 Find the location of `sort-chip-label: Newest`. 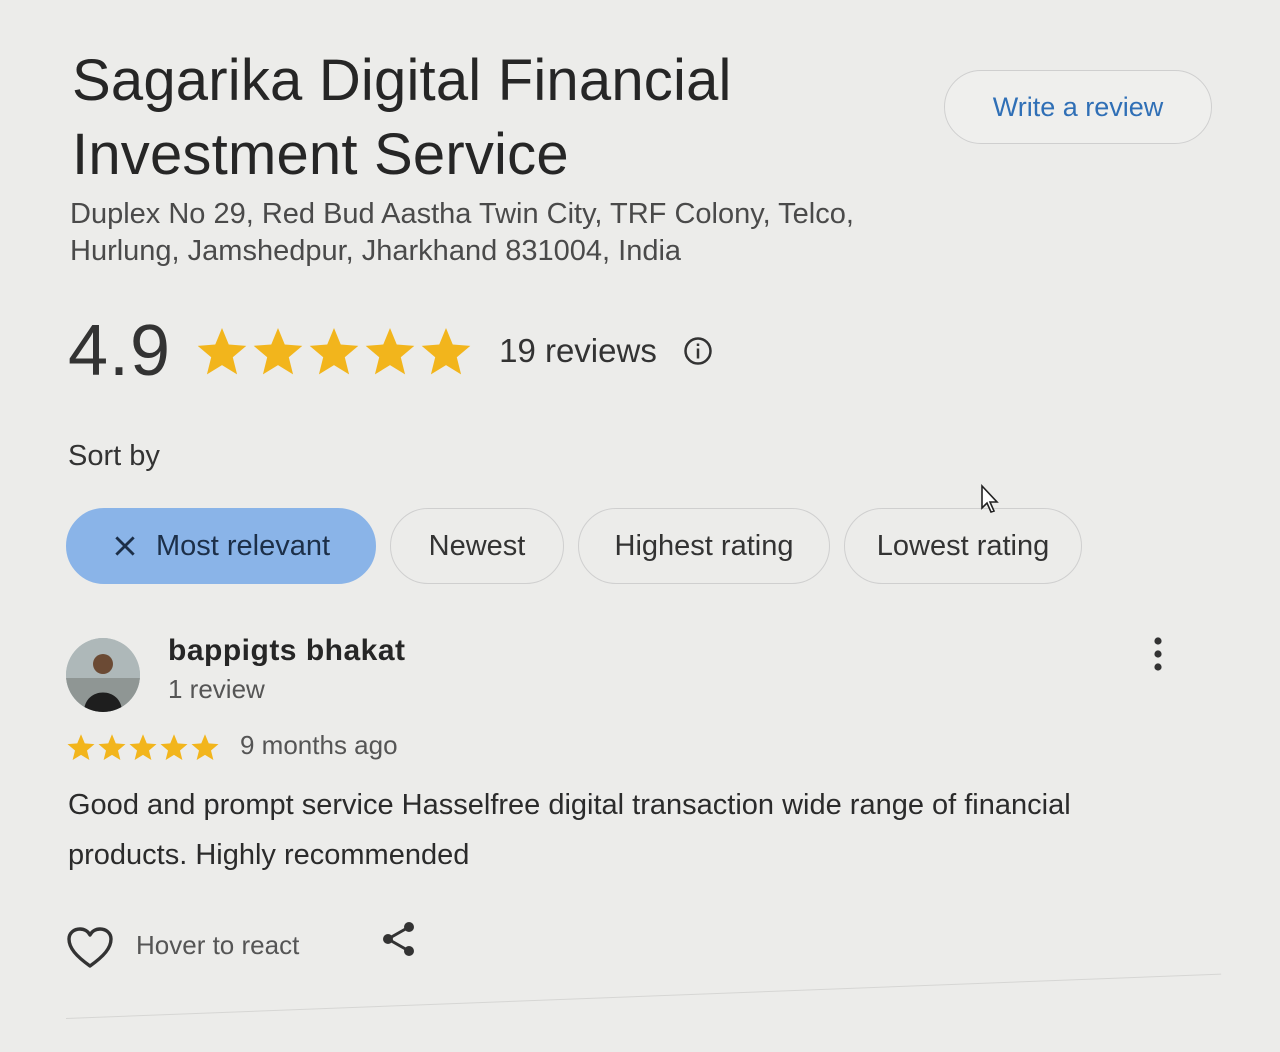

sort-chip-label: Newest is located at coordinates (477, 545).